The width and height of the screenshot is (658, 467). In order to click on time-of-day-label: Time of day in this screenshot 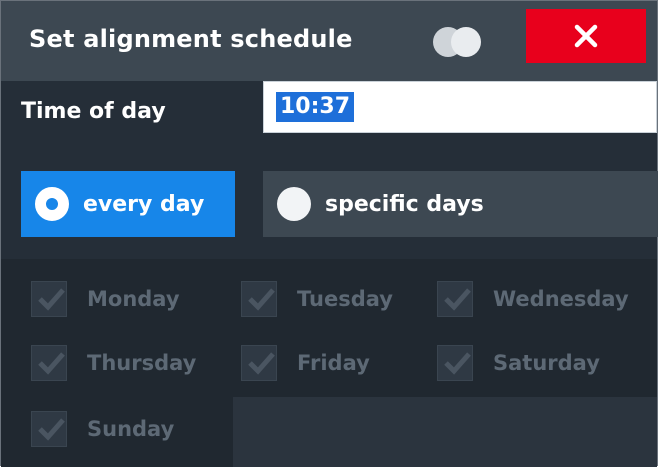, I will do `click(93, 111)`.